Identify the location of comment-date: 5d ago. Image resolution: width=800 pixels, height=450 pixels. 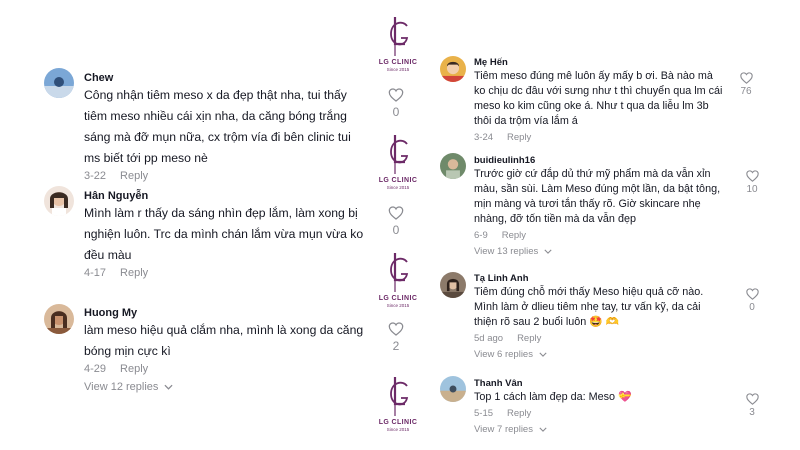
(489, 338).